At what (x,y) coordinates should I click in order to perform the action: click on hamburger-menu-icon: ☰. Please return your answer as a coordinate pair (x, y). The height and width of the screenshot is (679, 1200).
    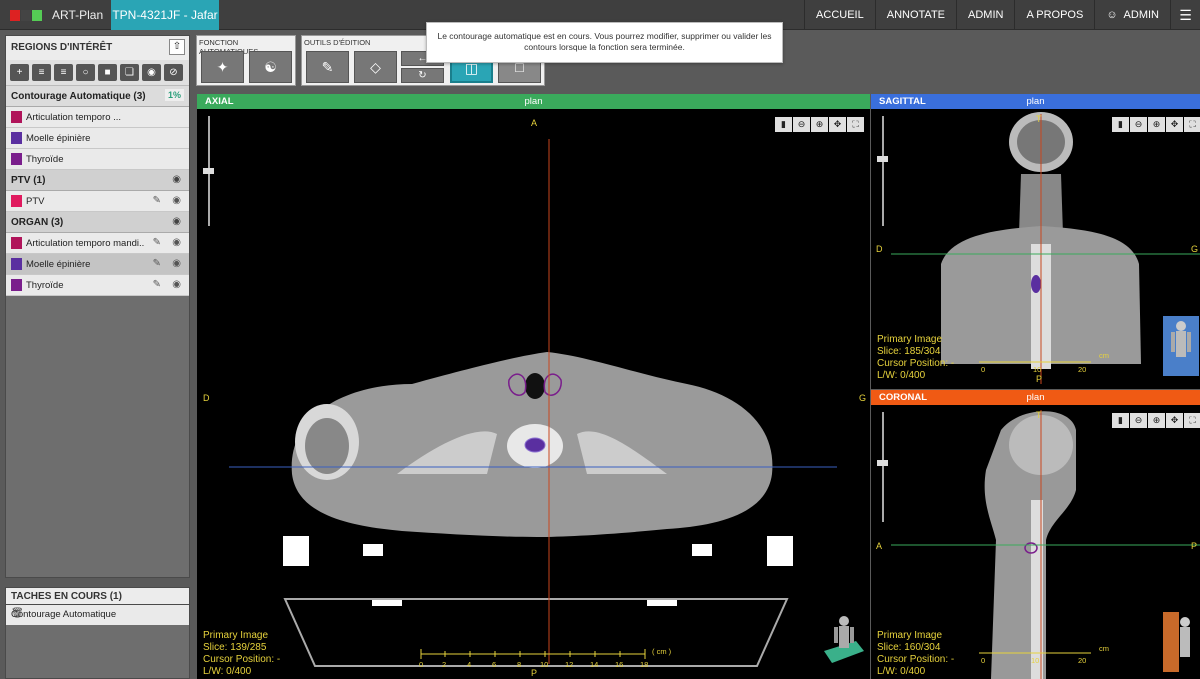
    Looking at the image, I should click on (1185, 15).